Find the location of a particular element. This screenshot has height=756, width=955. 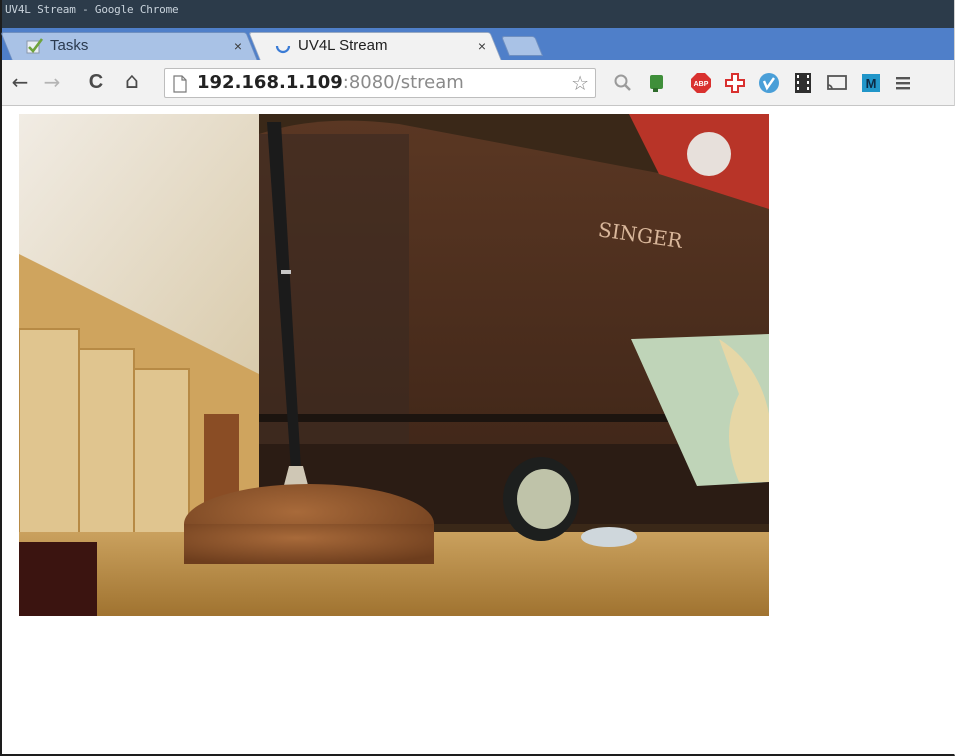

vimeo-icon is located at coordinates (769, 83).